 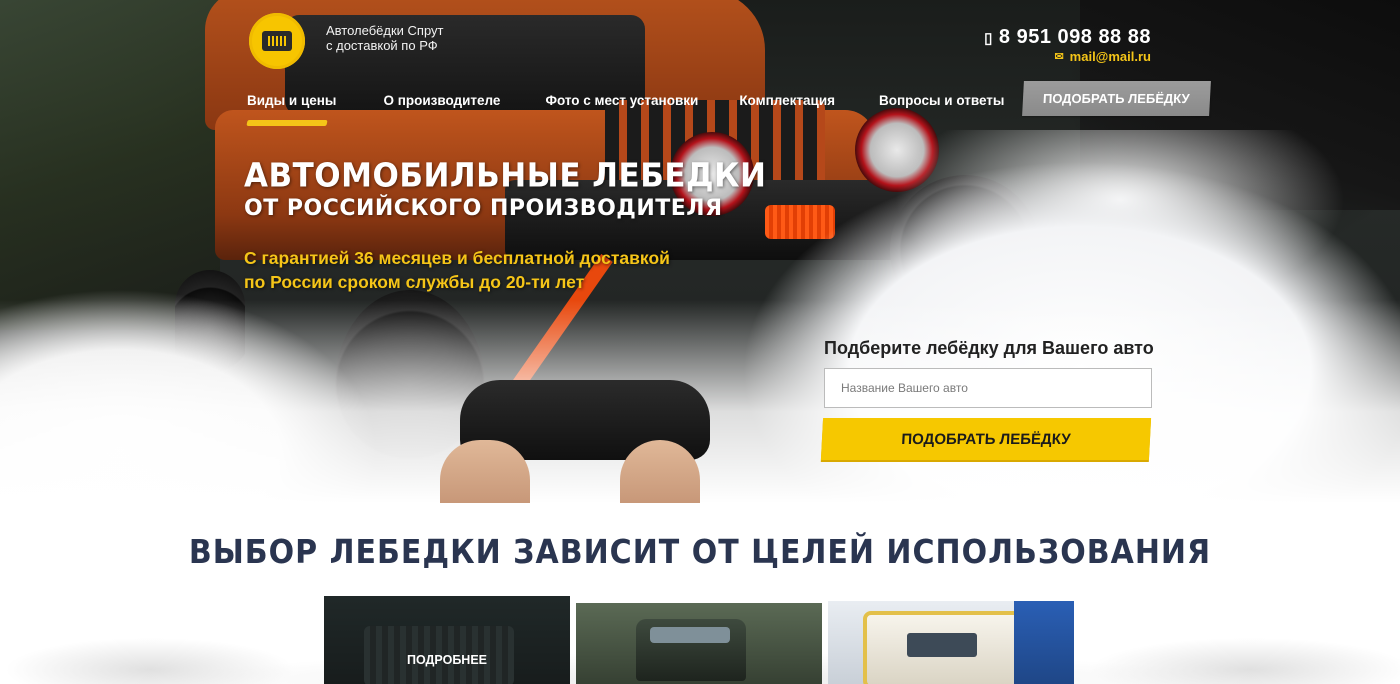 I want to click on email-link: ✉ mail@mail.ru, so click(x=1102, y=56).